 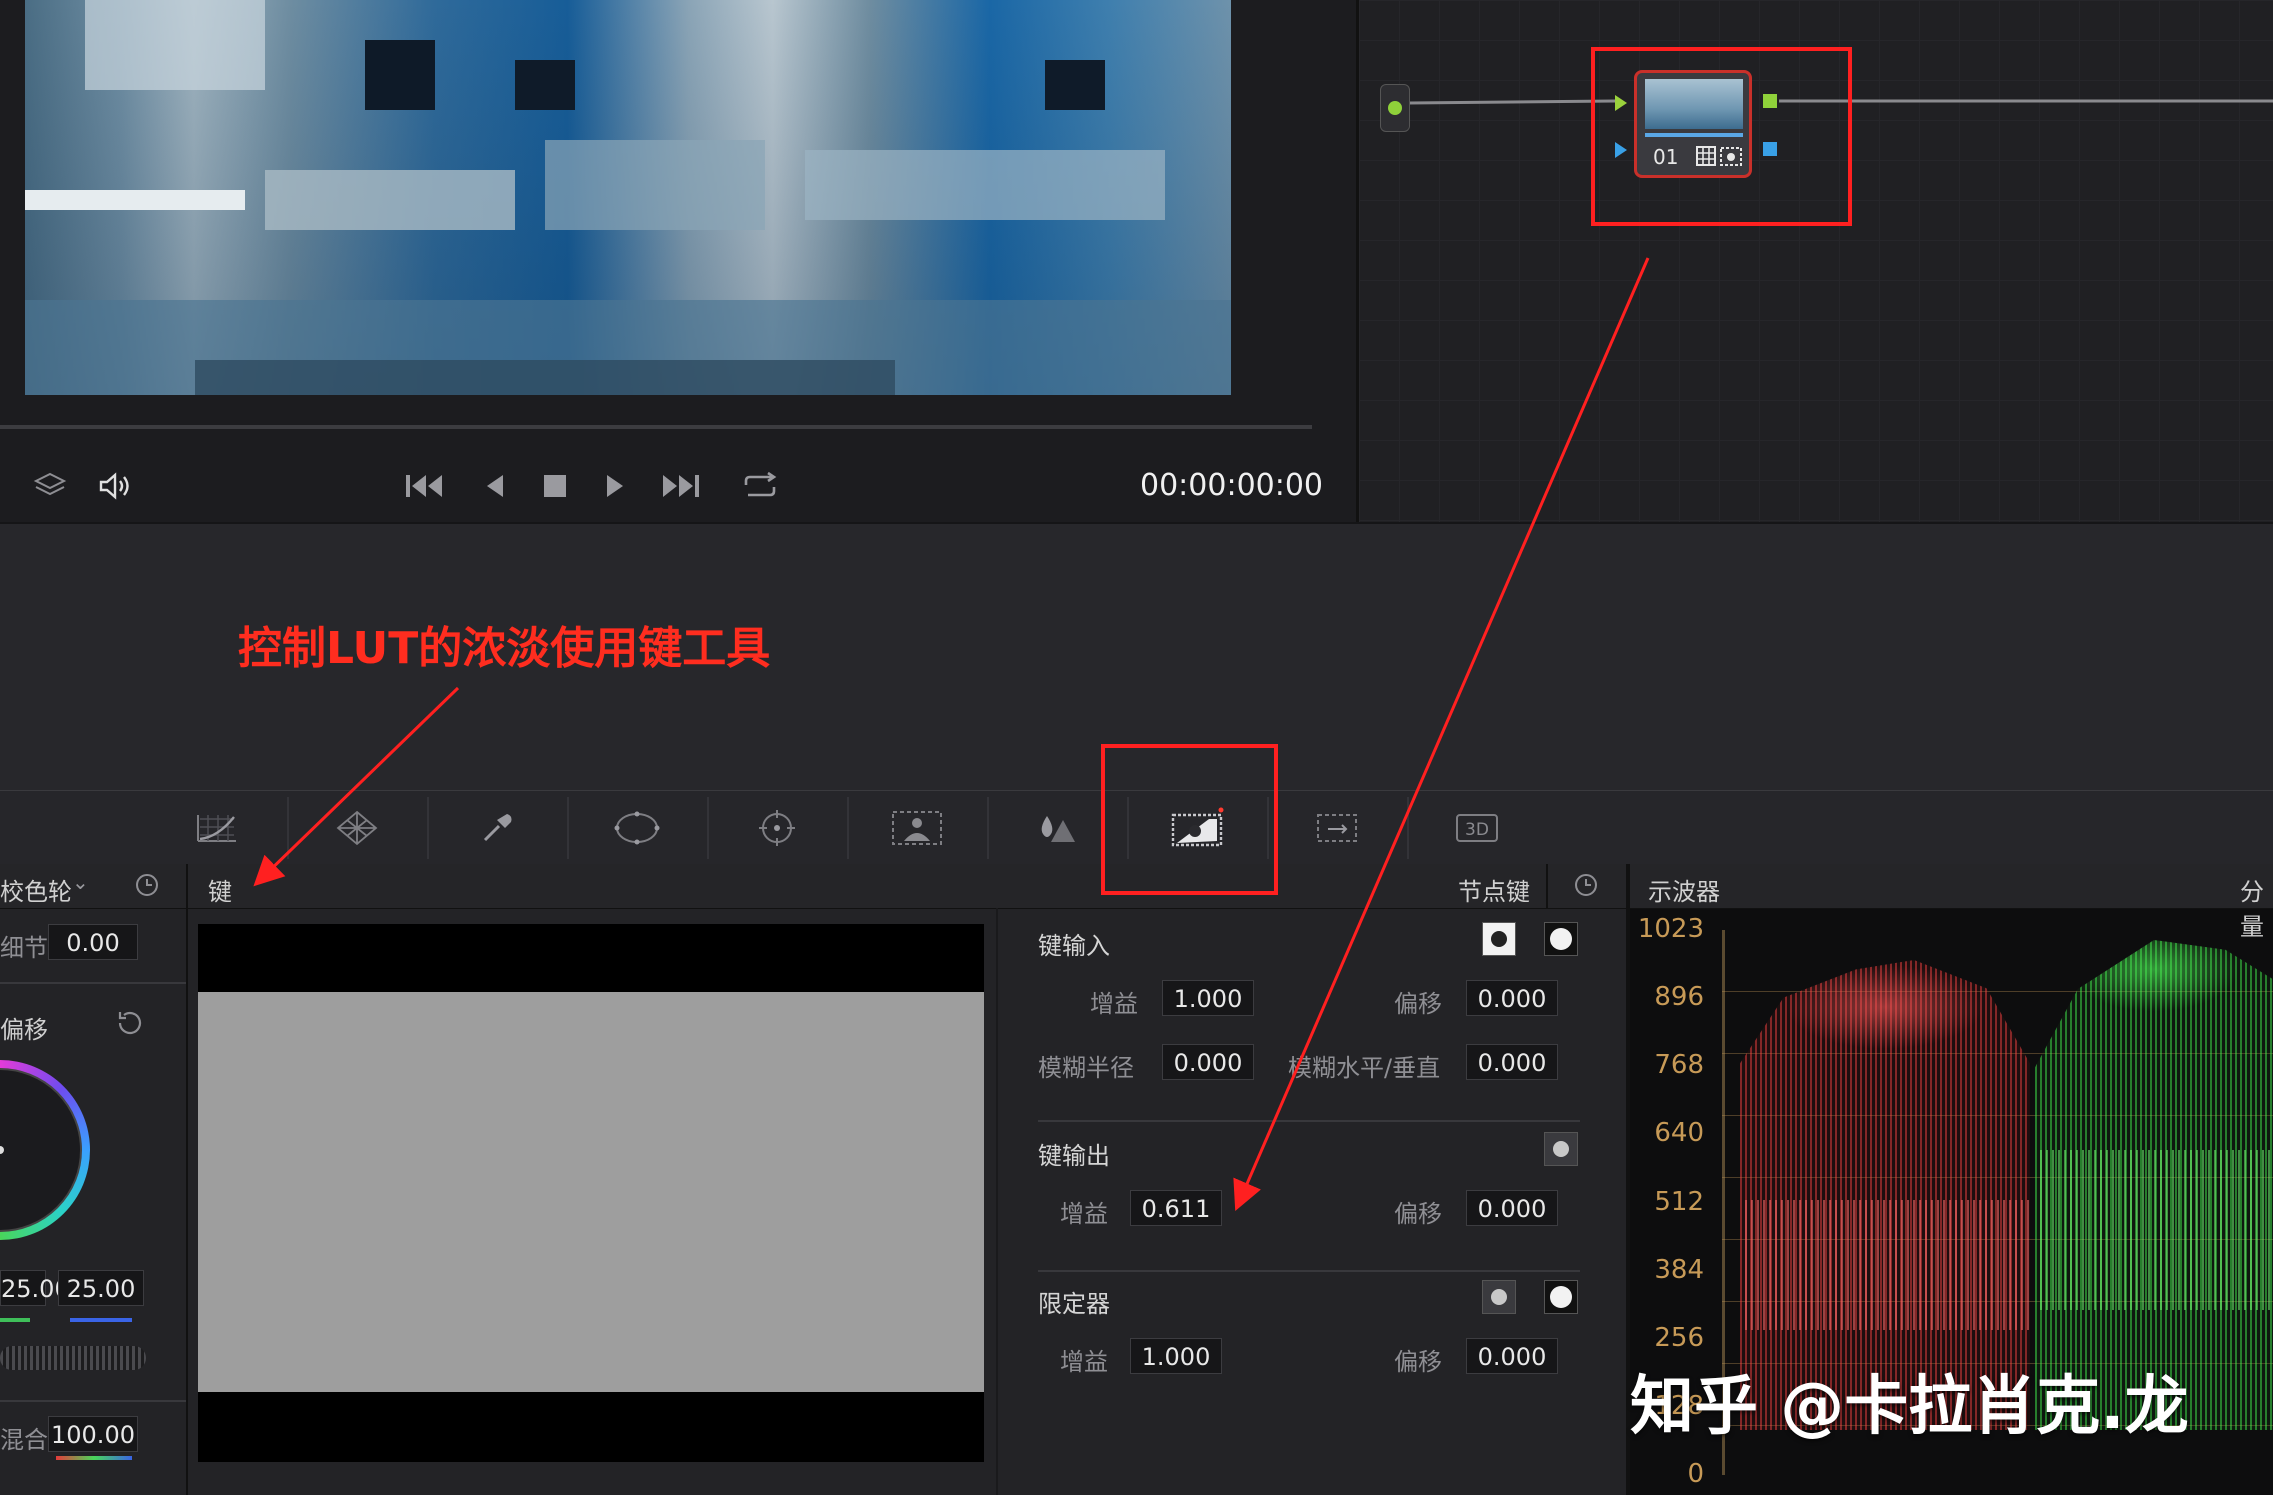 What do you see at coordinates (1208, 1062) in the screenshot?
I see `blur-radius-field: 0.000` at bounding box center [1208, 1062].